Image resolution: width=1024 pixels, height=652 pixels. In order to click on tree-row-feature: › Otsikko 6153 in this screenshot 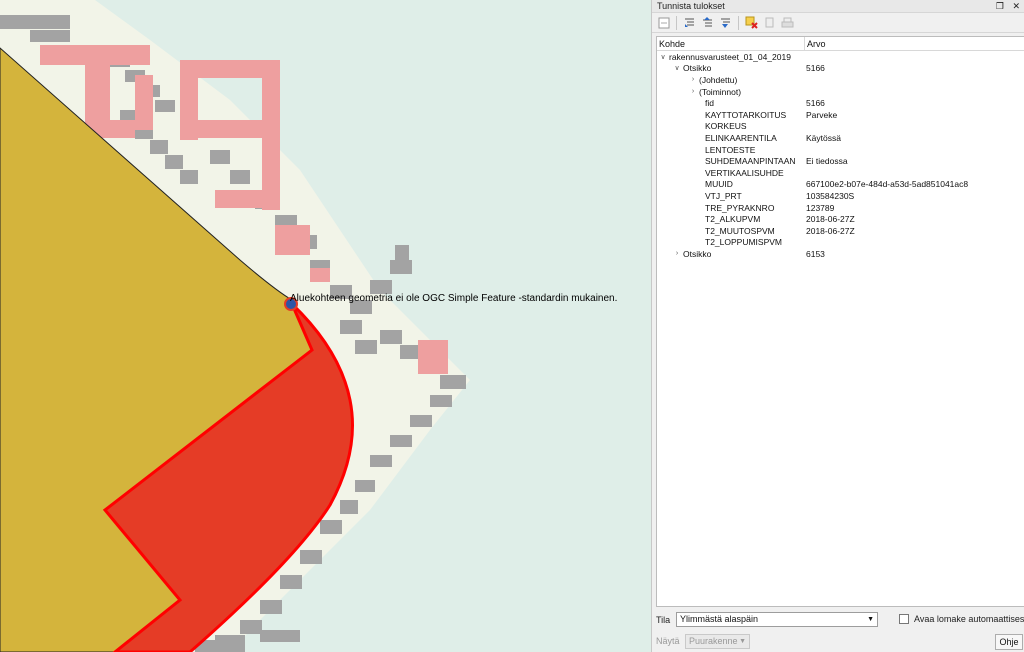, I will do `click(840, 254)`.